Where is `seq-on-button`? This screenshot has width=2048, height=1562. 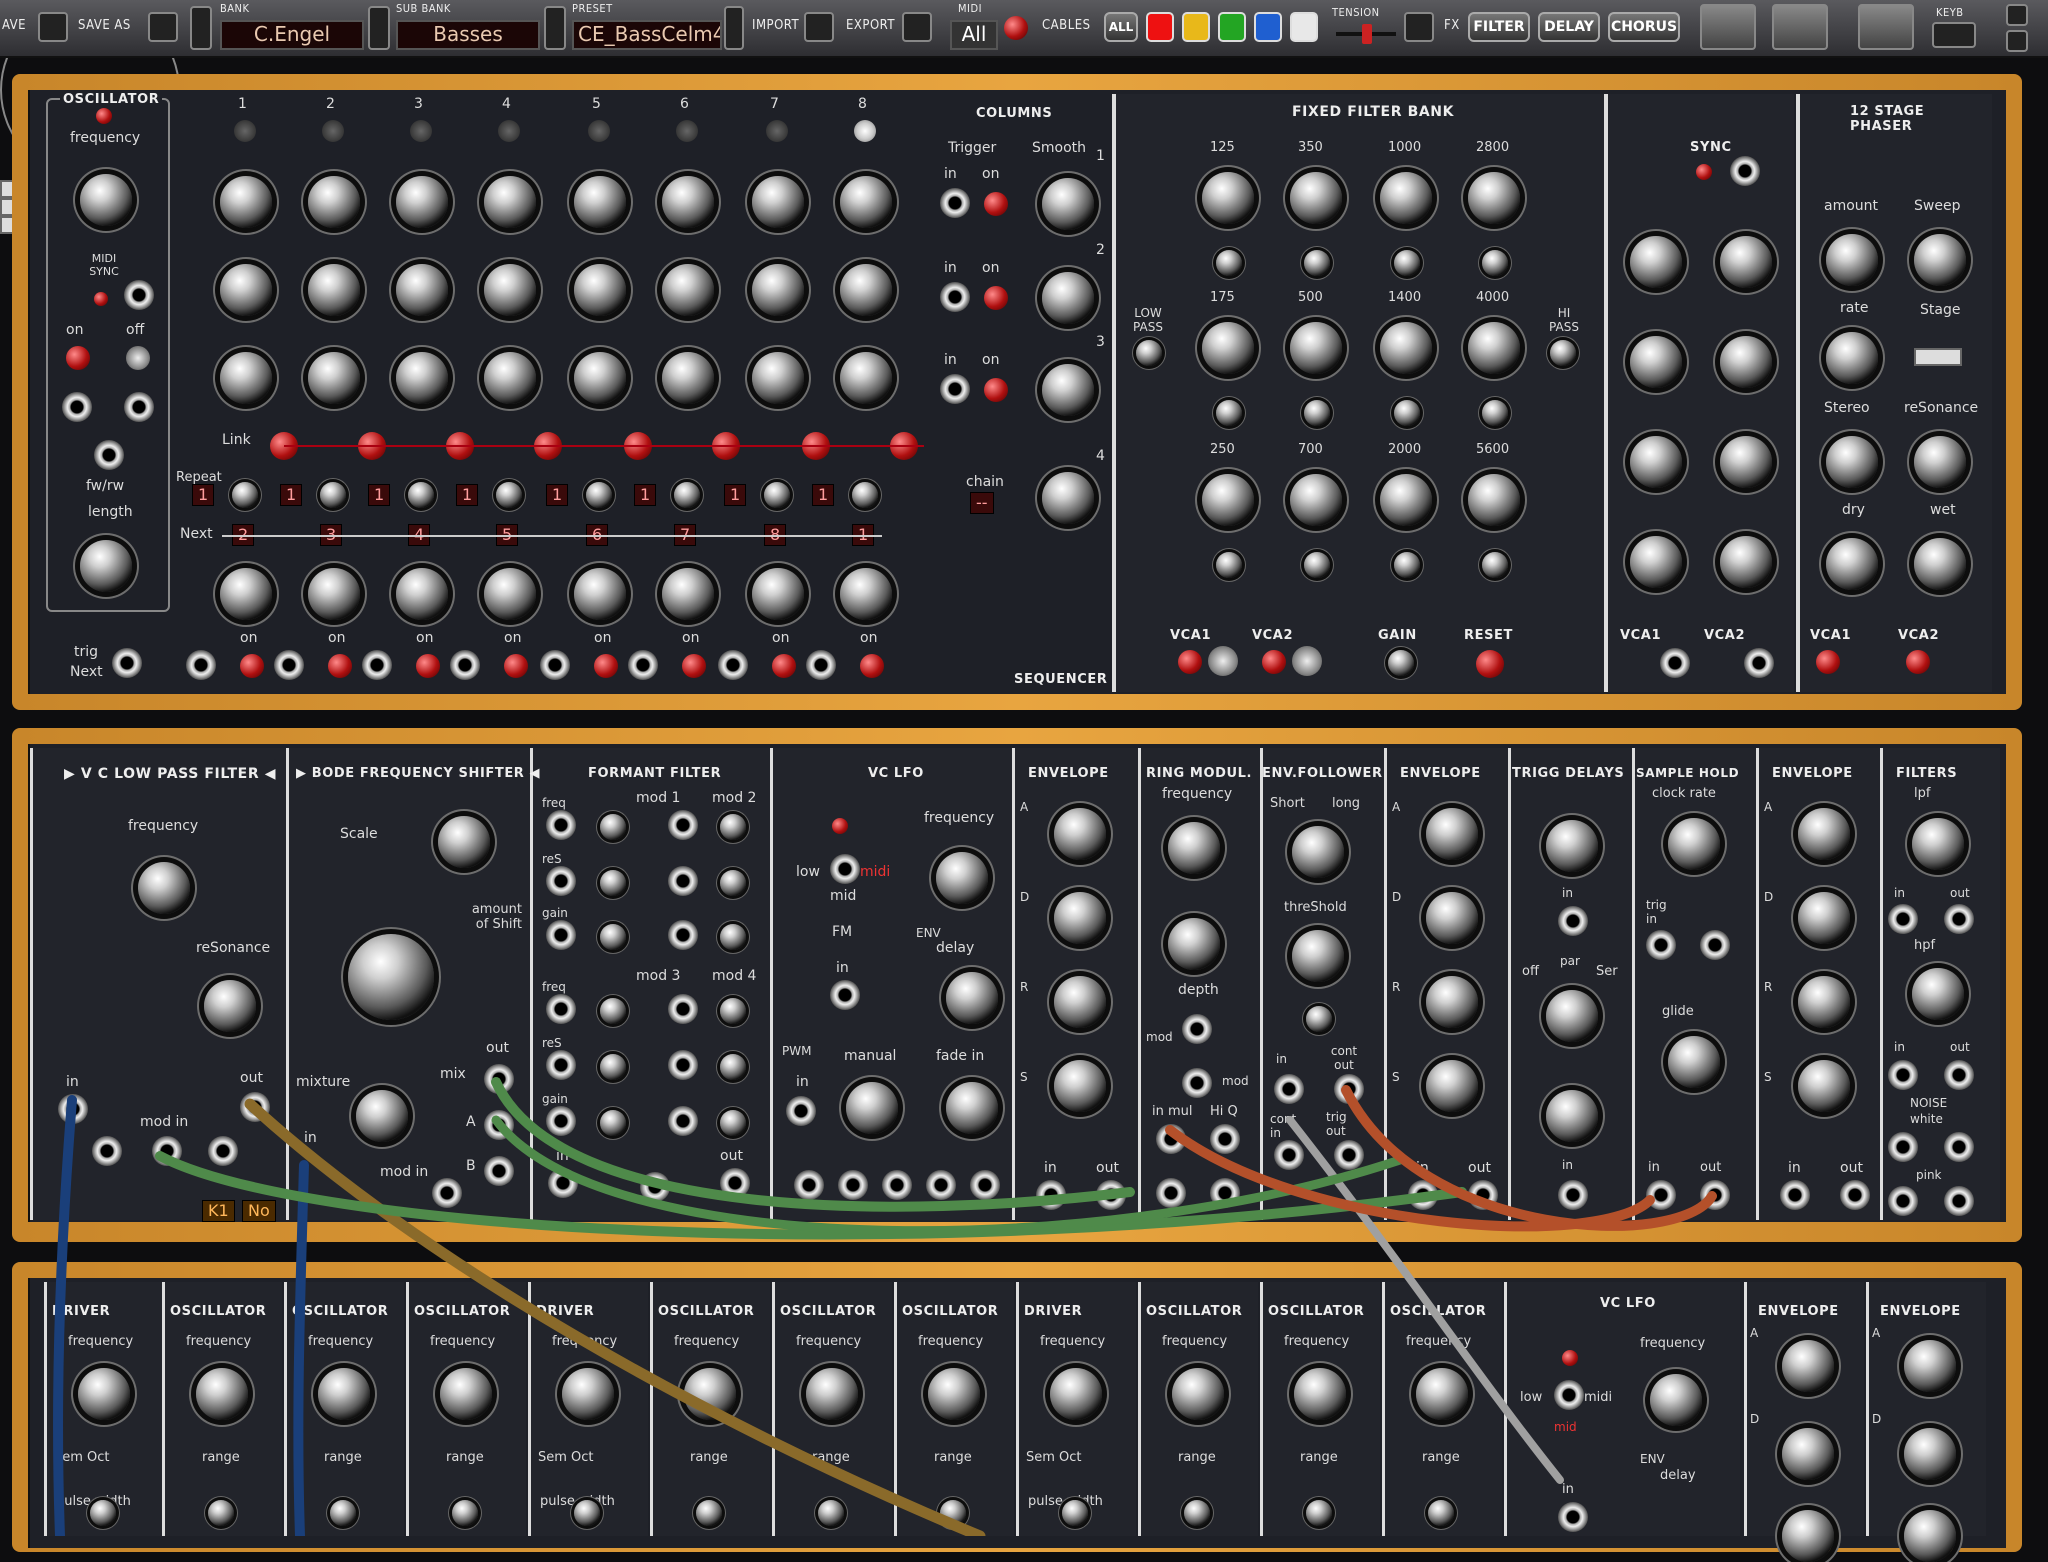
seq-on-button is located at coordinates (784, 666).